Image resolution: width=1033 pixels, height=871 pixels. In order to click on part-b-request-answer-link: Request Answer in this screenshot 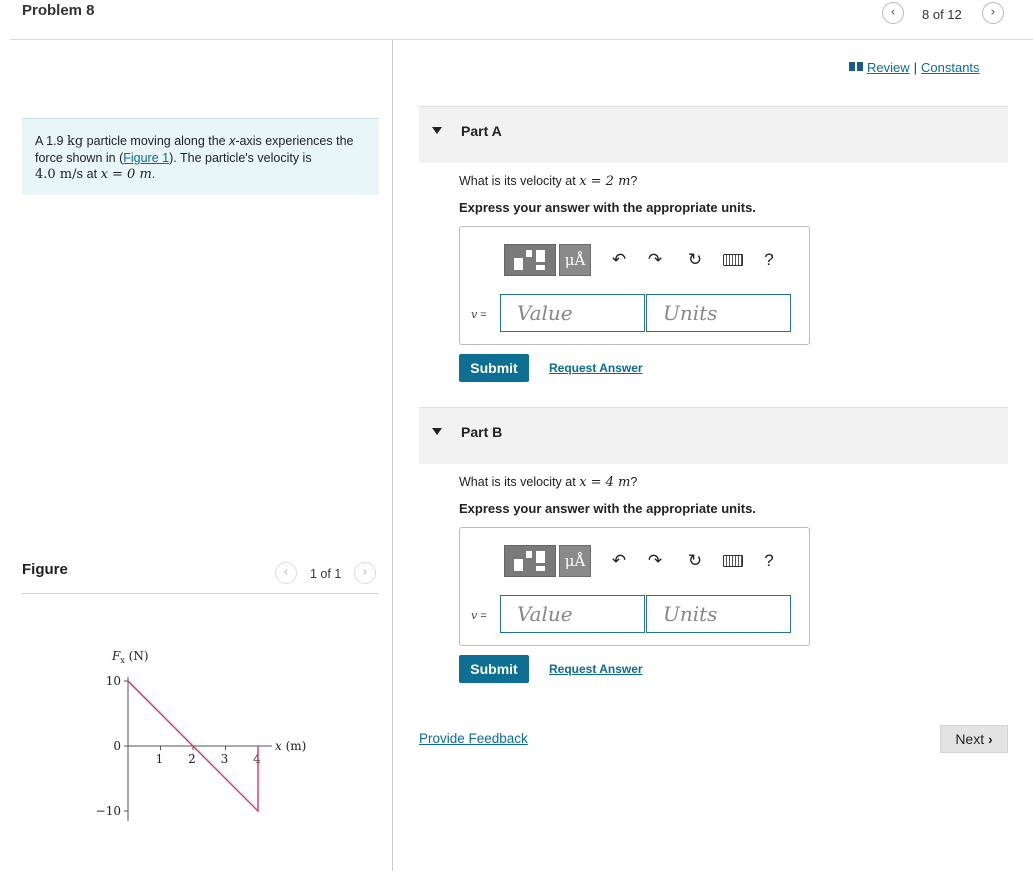, I will do `click(596, 669)`.